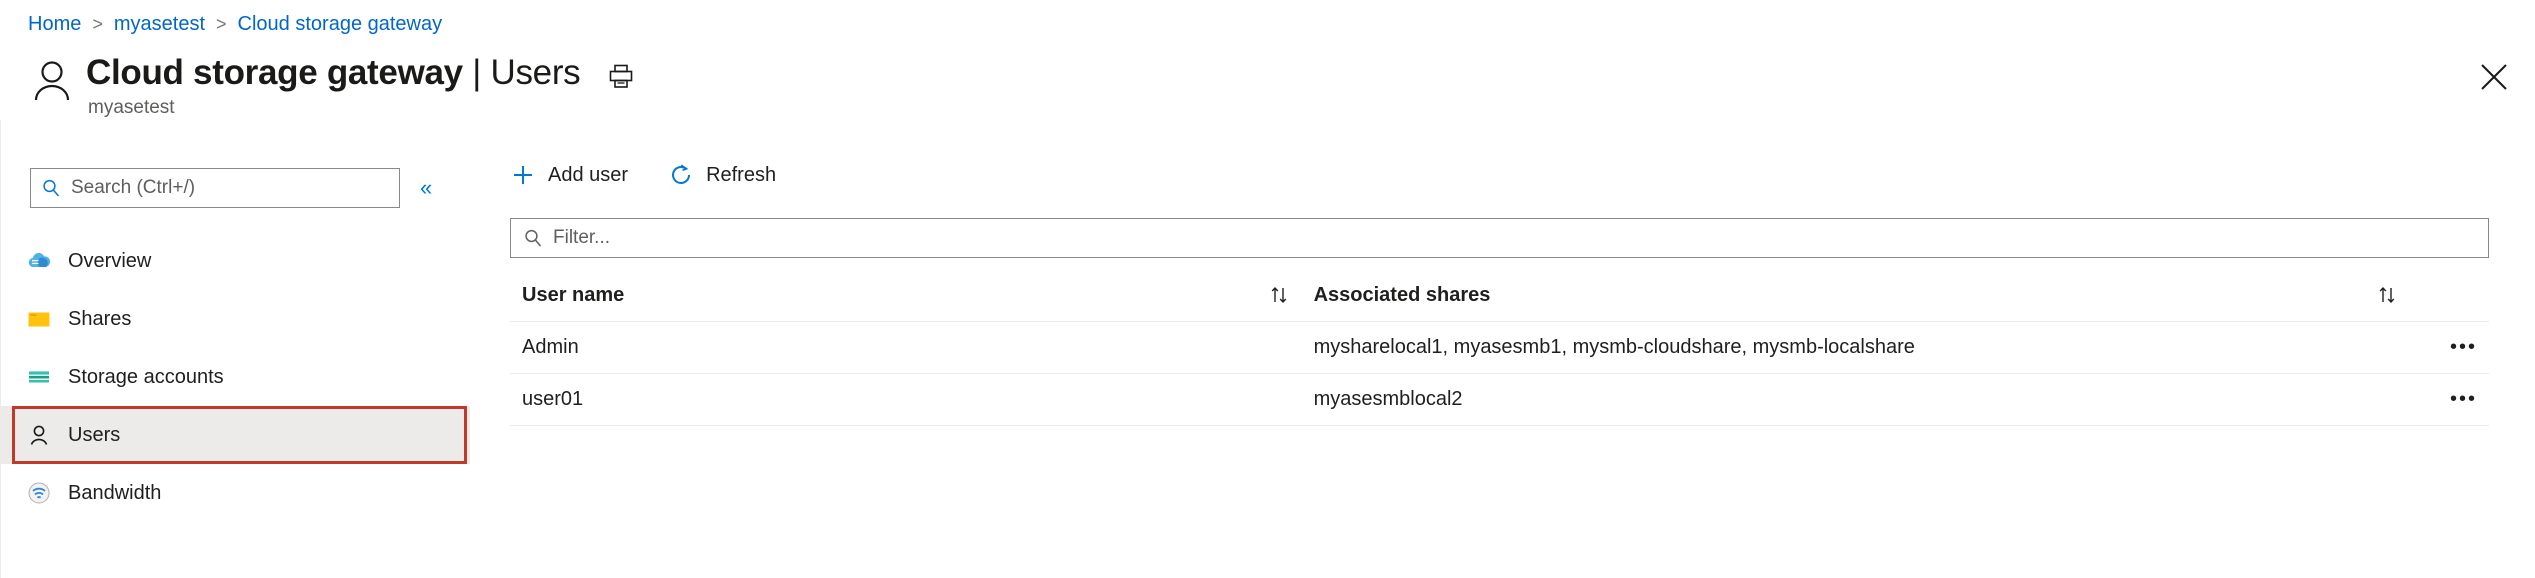 The image size is (2535, 578). Describe the element at coordinates (340, 24) in the screenshot. I see `breadcrumb-item-cloud-storage-gateway: Cloud storage gateway` at that location.